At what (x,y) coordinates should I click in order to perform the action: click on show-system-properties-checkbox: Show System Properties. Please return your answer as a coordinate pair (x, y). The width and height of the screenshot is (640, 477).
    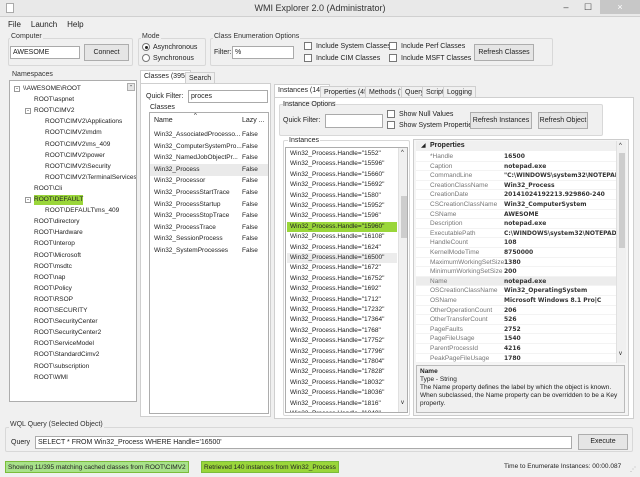
    Looking at the image, I should click on (431, 125).